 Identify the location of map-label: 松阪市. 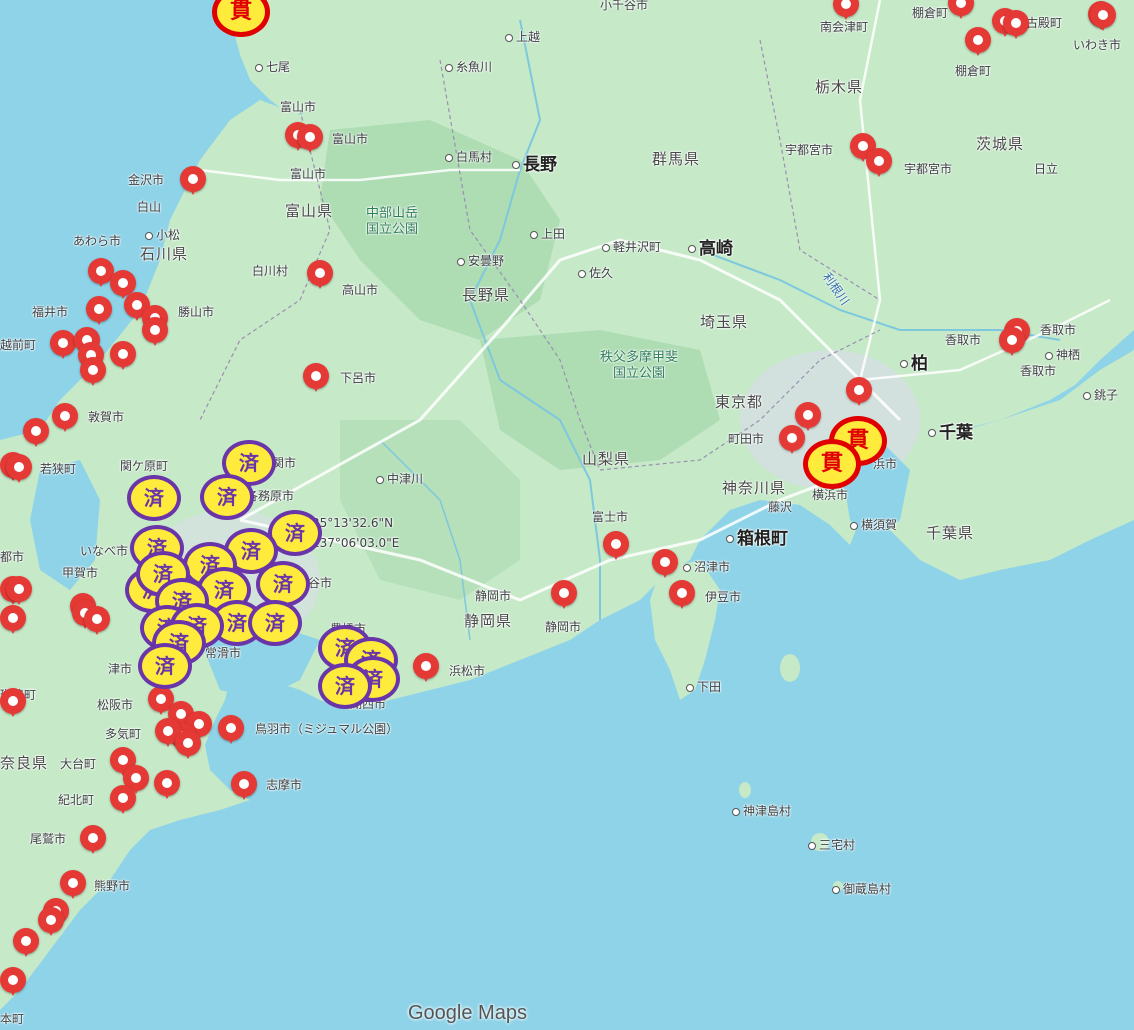
(115, 705).